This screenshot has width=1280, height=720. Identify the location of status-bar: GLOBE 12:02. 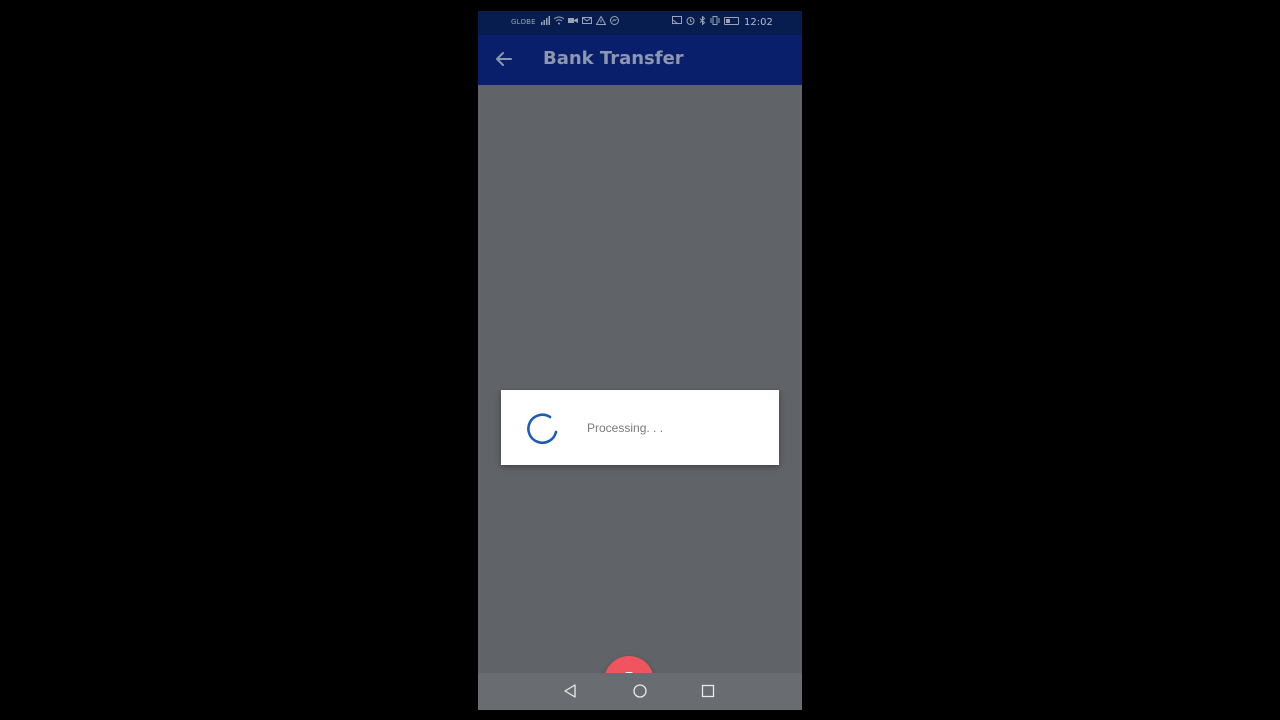
(640, 23).